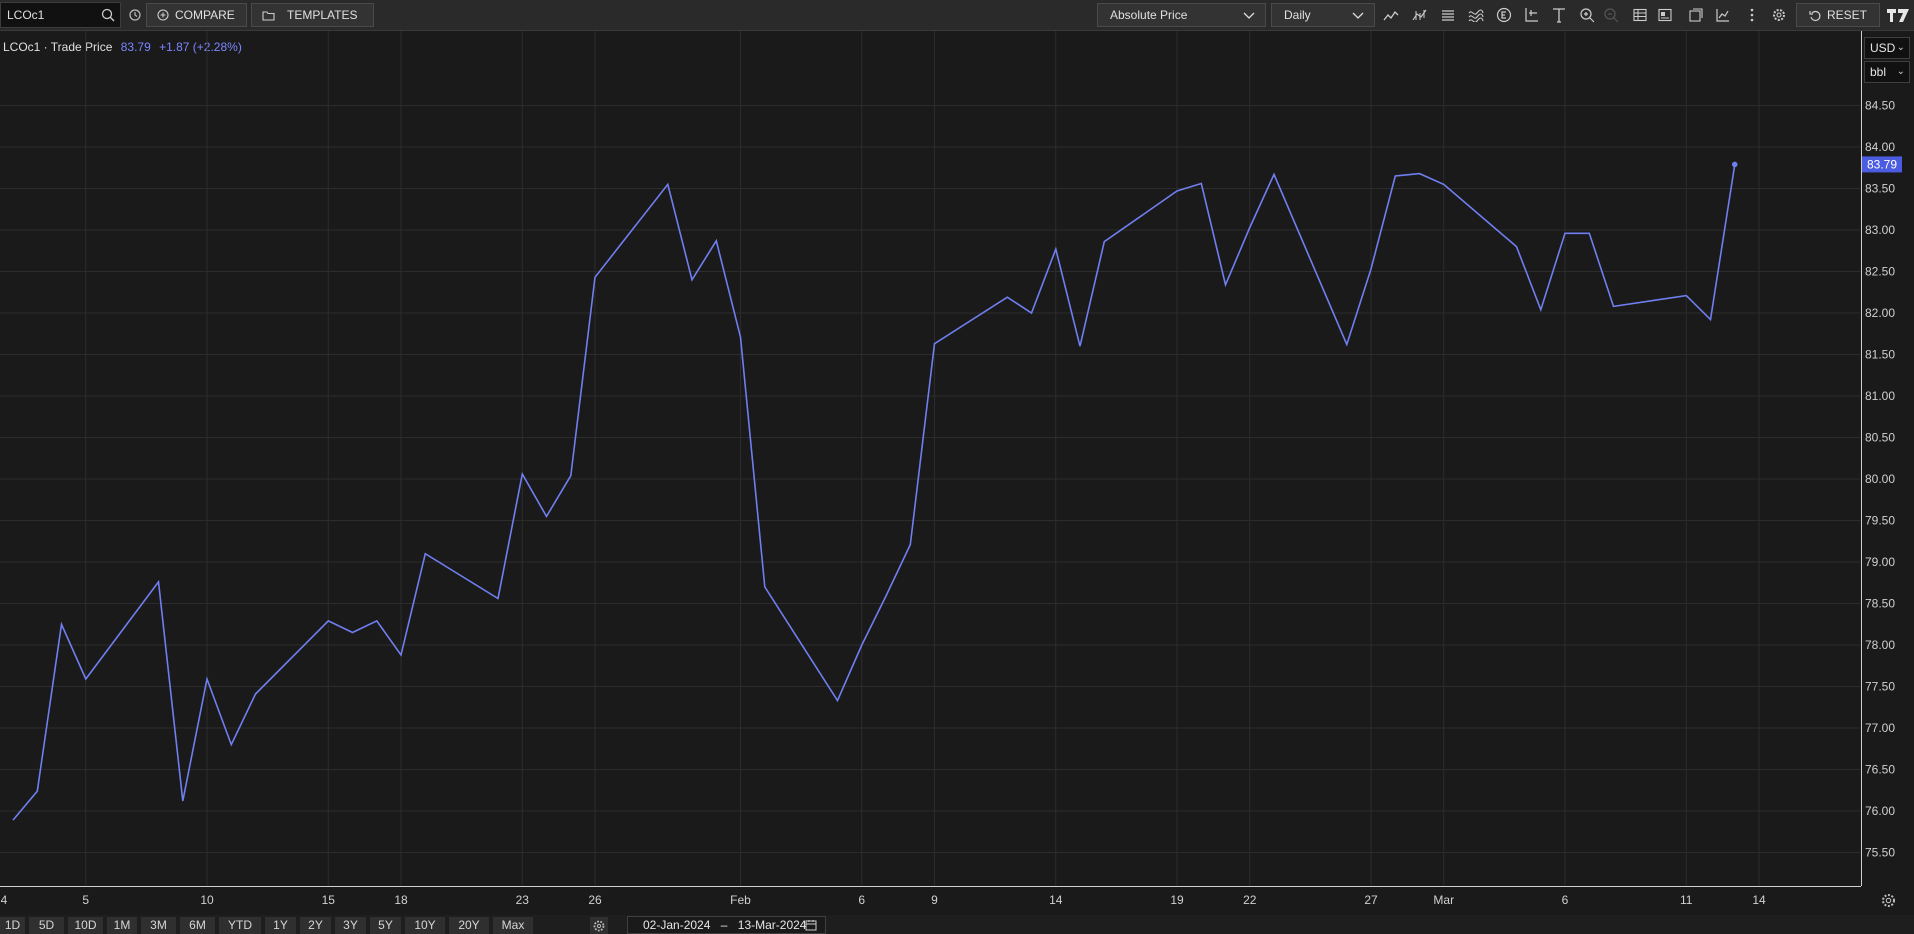 This screenshot has height=934, width=1914. What do you see at coordinates (1880, 562) in the screenshot?
I see `y-tick-label: 79.00` at bounding box center [1880, 562].